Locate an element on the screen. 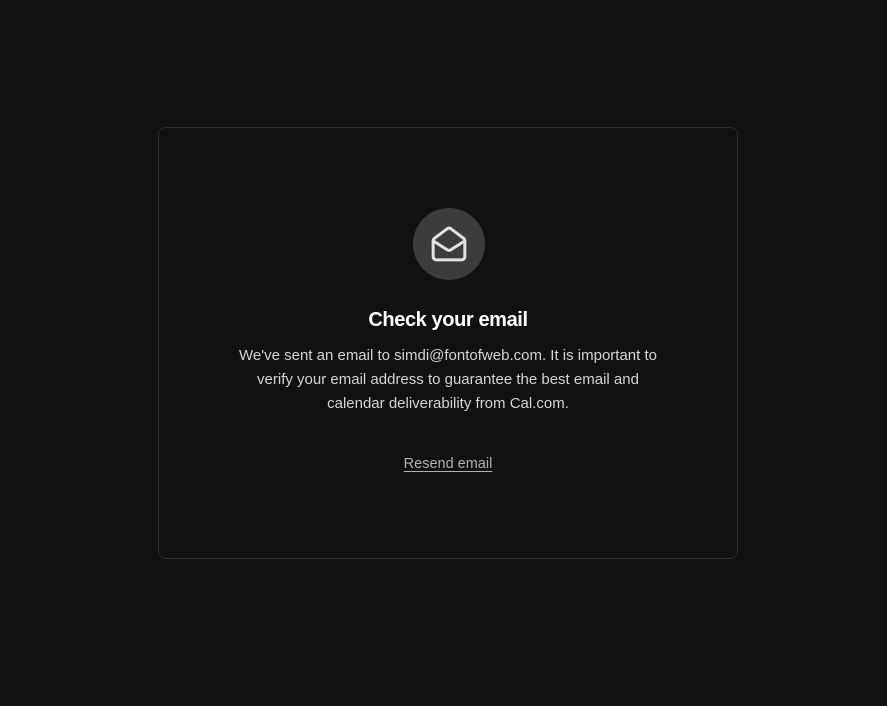 The width and height of the screenshot is (887, 706). resend-email-link: Resend email is located at coordinates (448, 464).